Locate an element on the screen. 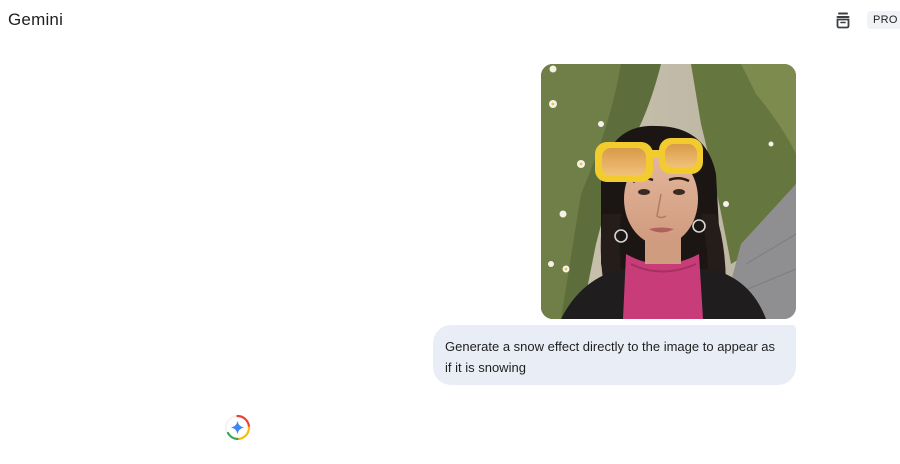 This screenshot has width=900, height=464. temporary-chat-icon is located at coordinates (843, 20).